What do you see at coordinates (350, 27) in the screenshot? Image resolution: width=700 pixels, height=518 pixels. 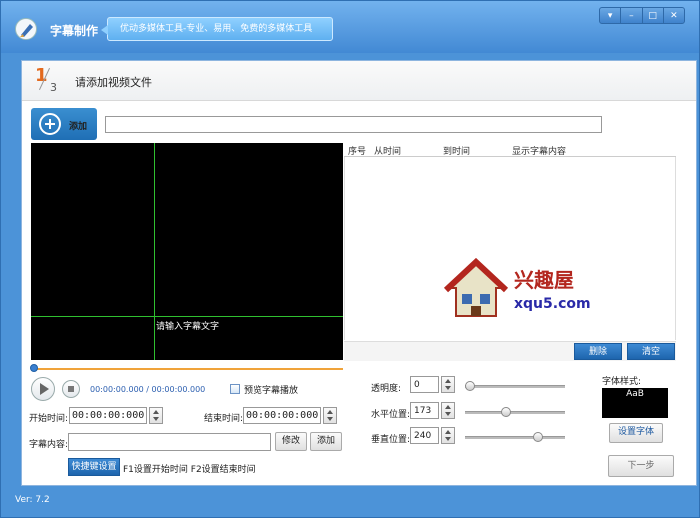 I see `title-bar: 字幕制作 优动多媒体工具-专业、易用、免费的多媒体工具 ▾ – □ ✕` at bounding box center [350, 27].